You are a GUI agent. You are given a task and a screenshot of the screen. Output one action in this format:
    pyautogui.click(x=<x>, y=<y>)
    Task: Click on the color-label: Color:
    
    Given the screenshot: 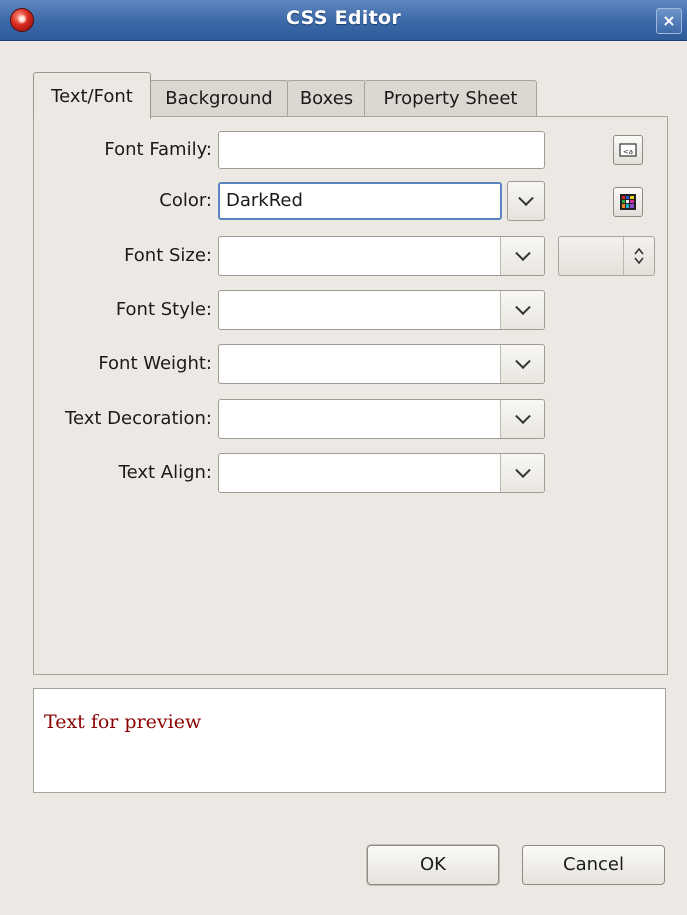 What is the action you would take?
    pyautogui.click(x=185, y=200)
    